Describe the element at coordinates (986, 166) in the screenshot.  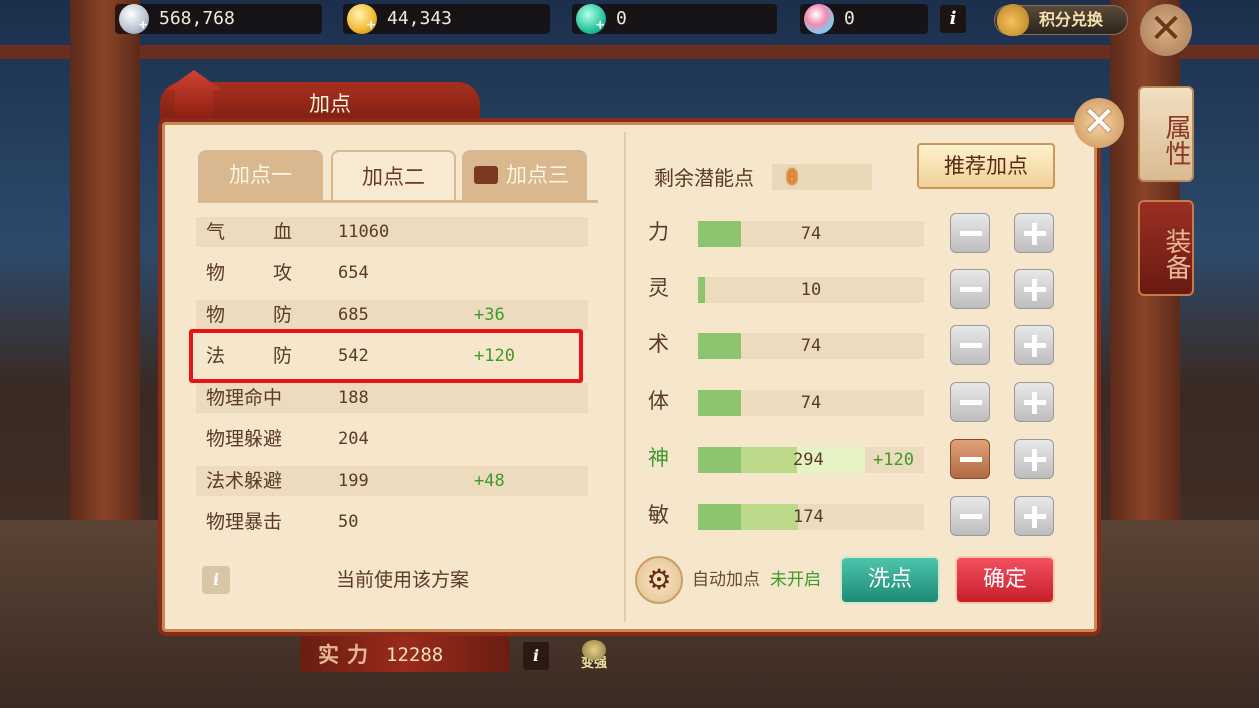
I see `recommend-points-button: 推荐加点` at that location.